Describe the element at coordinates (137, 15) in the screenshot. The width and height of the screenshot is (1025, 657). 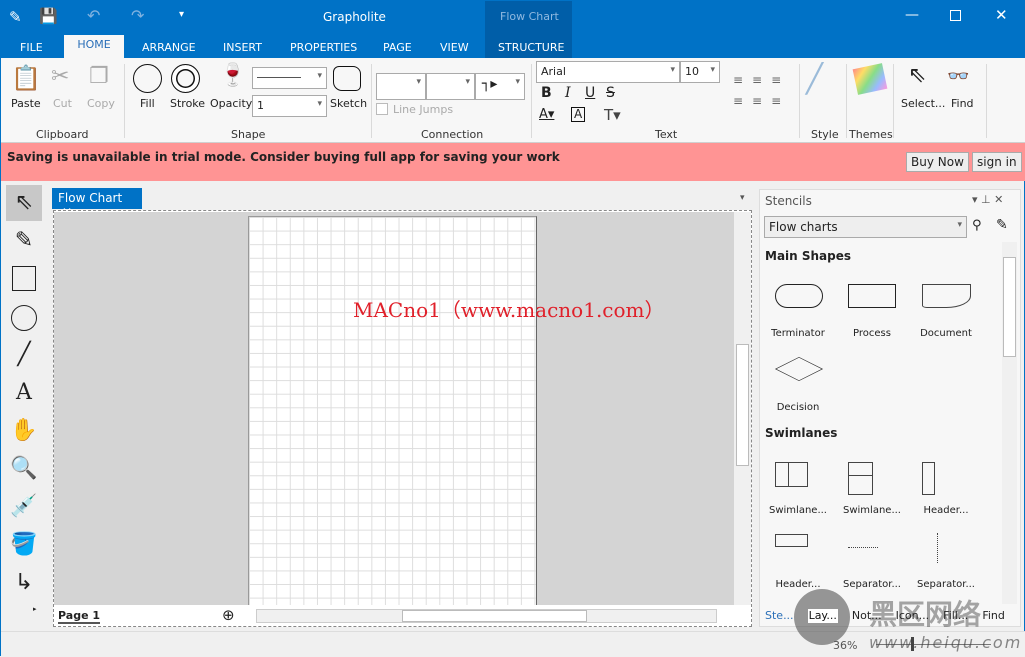
I see `redo-icon: ↷` at that location.